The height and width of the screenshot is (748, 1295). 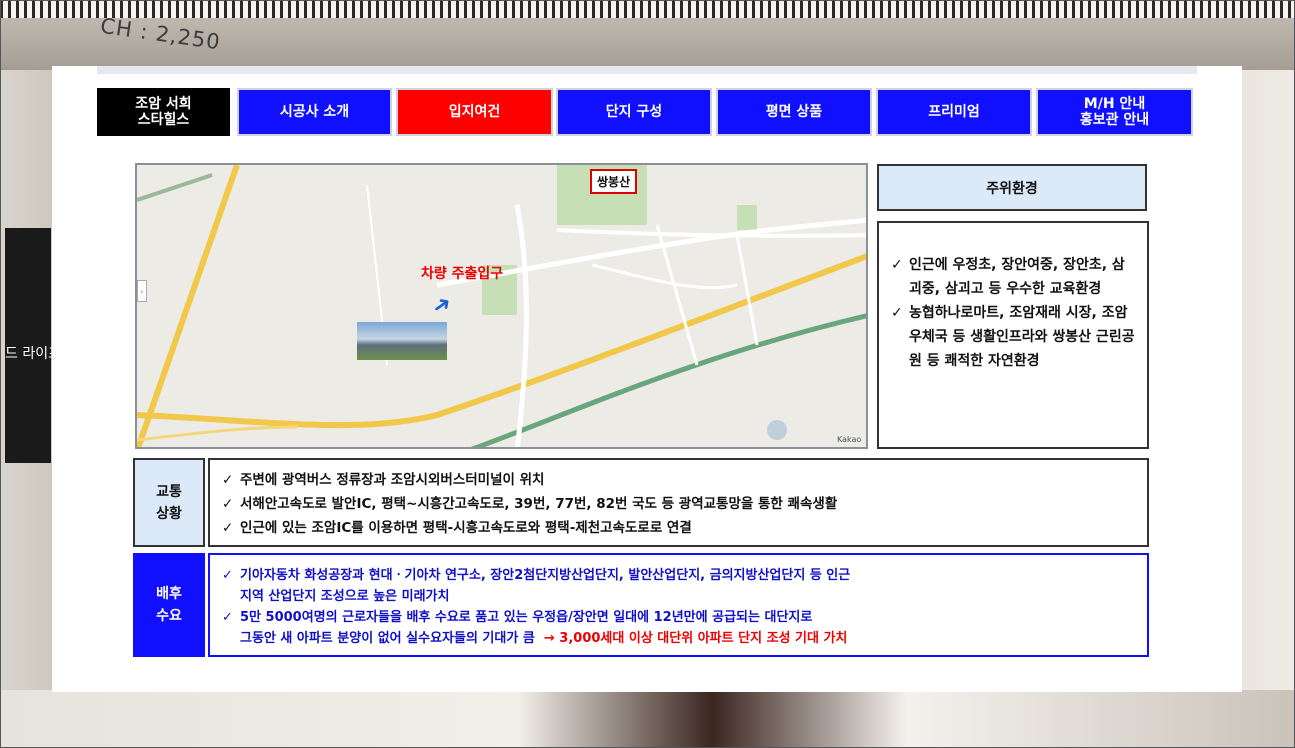 I want to click on environment-title: 주위환경, so click(x=1012, y=187).